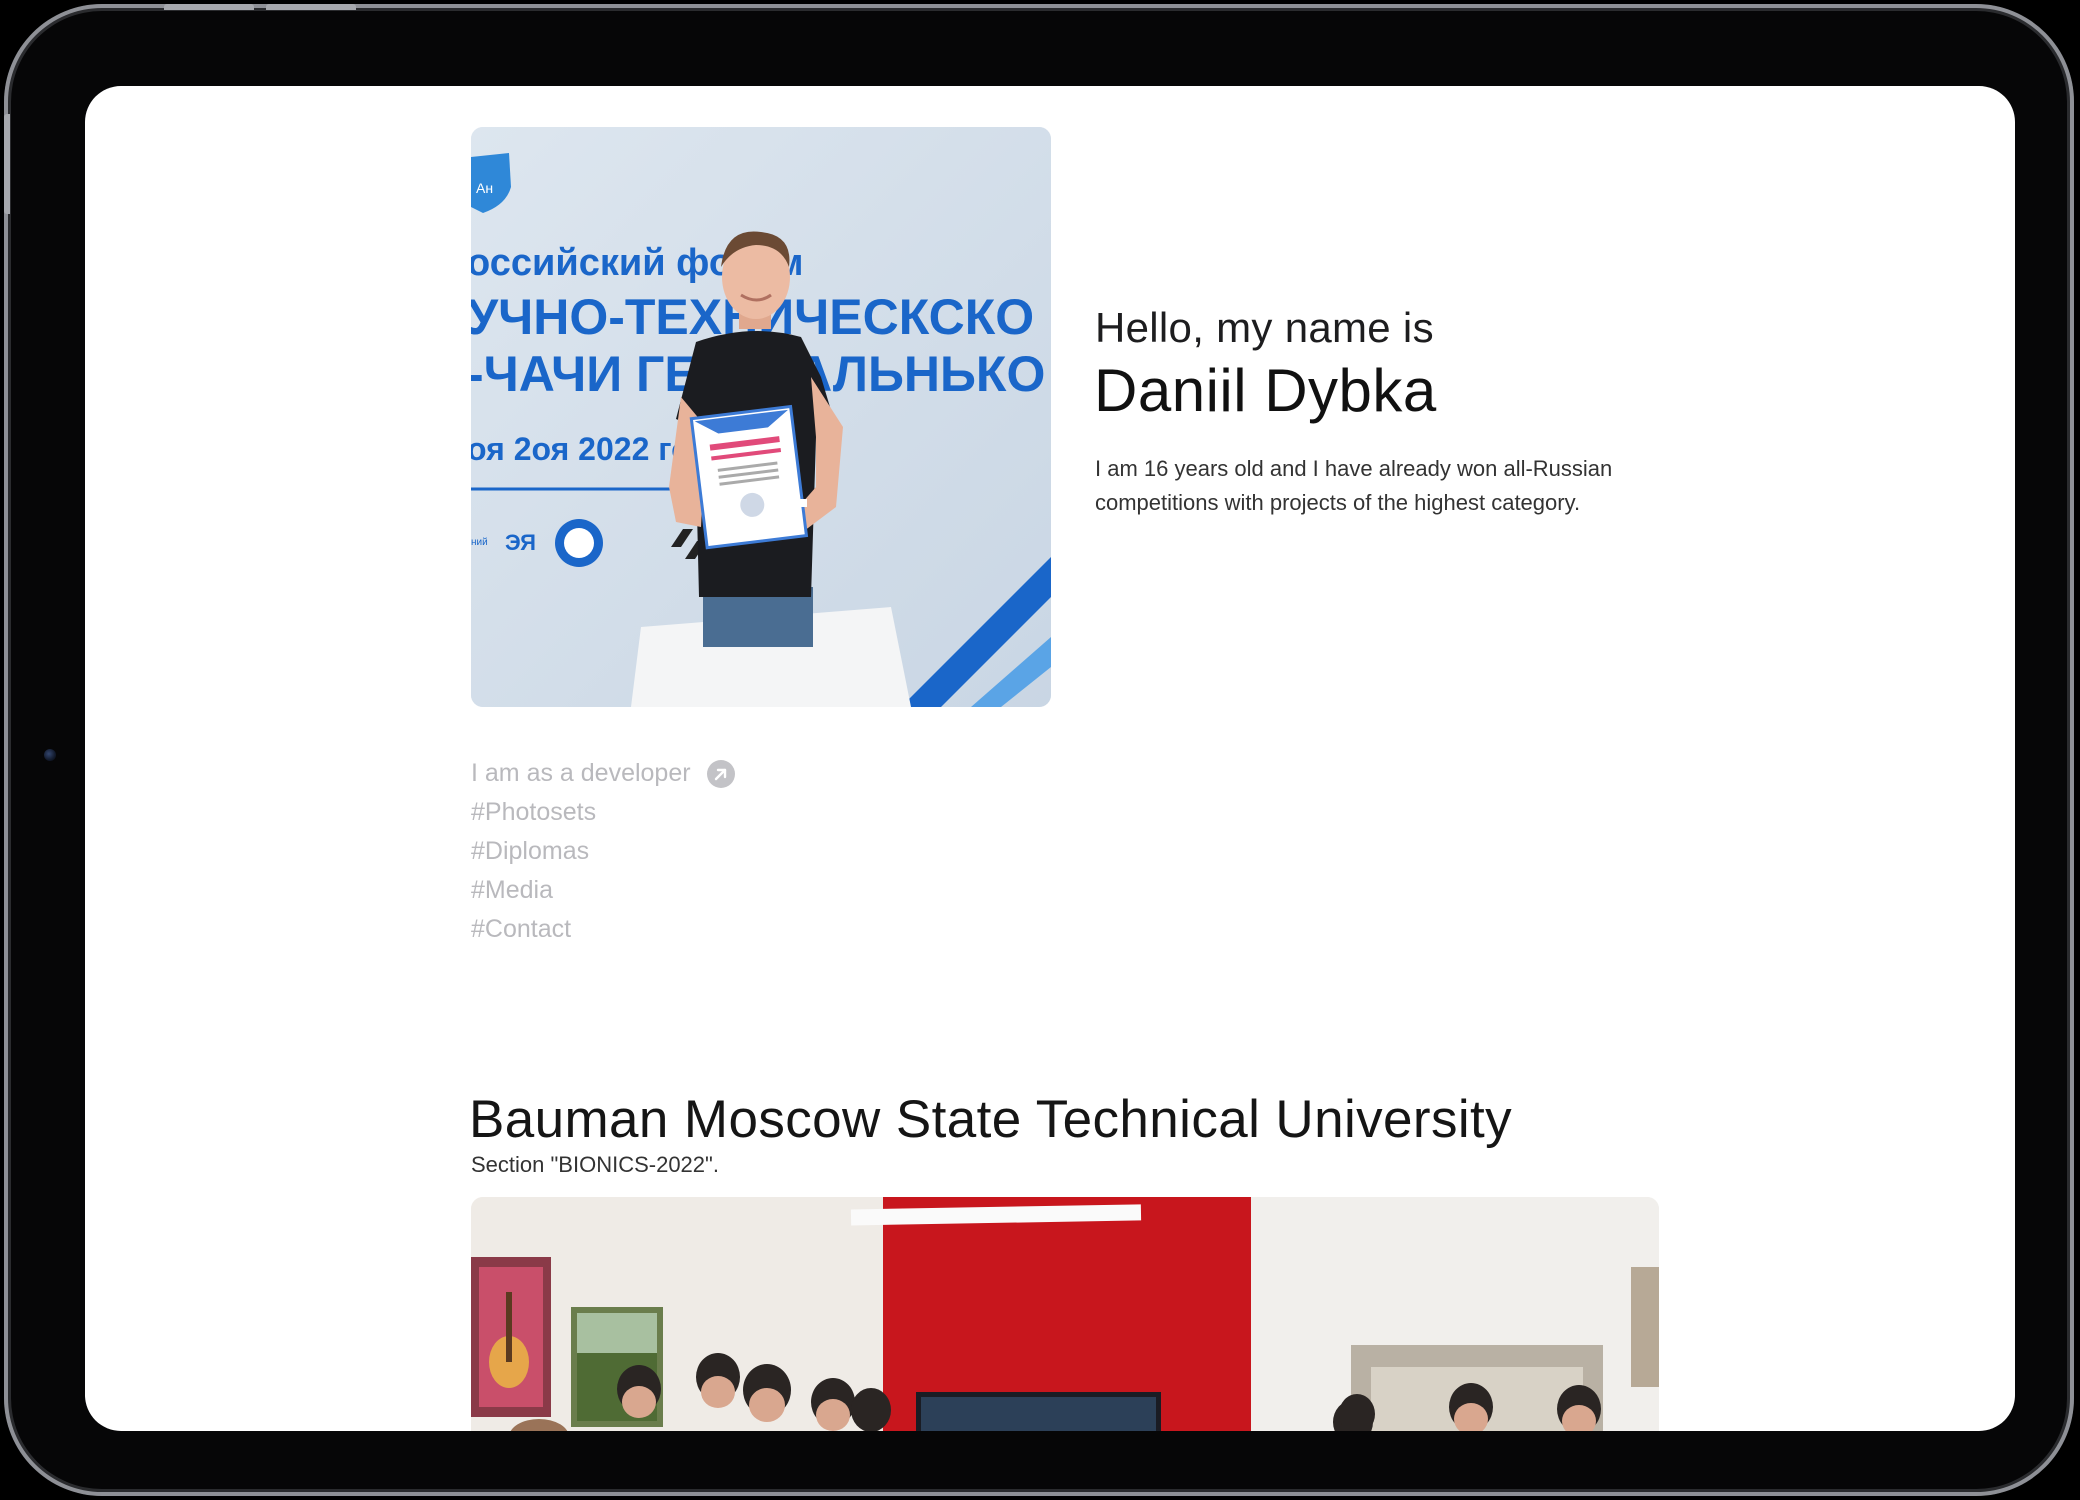 This screenshot has height=1500, width=2080. I want to click on nav-item-diplomas: #Diplomas, so click(603, 851).